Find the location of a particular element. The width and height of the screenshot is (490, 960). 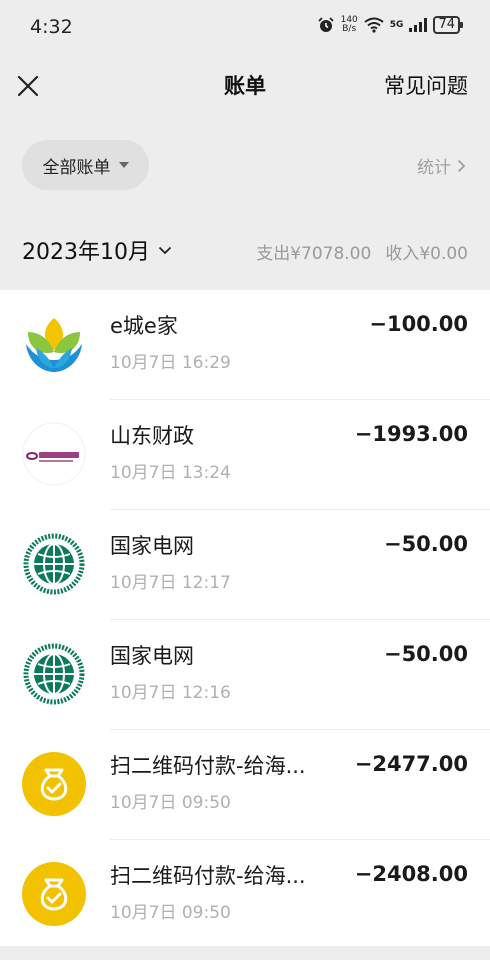

all-bills-filter: 全部账单 is located at coordinates (85, 165).